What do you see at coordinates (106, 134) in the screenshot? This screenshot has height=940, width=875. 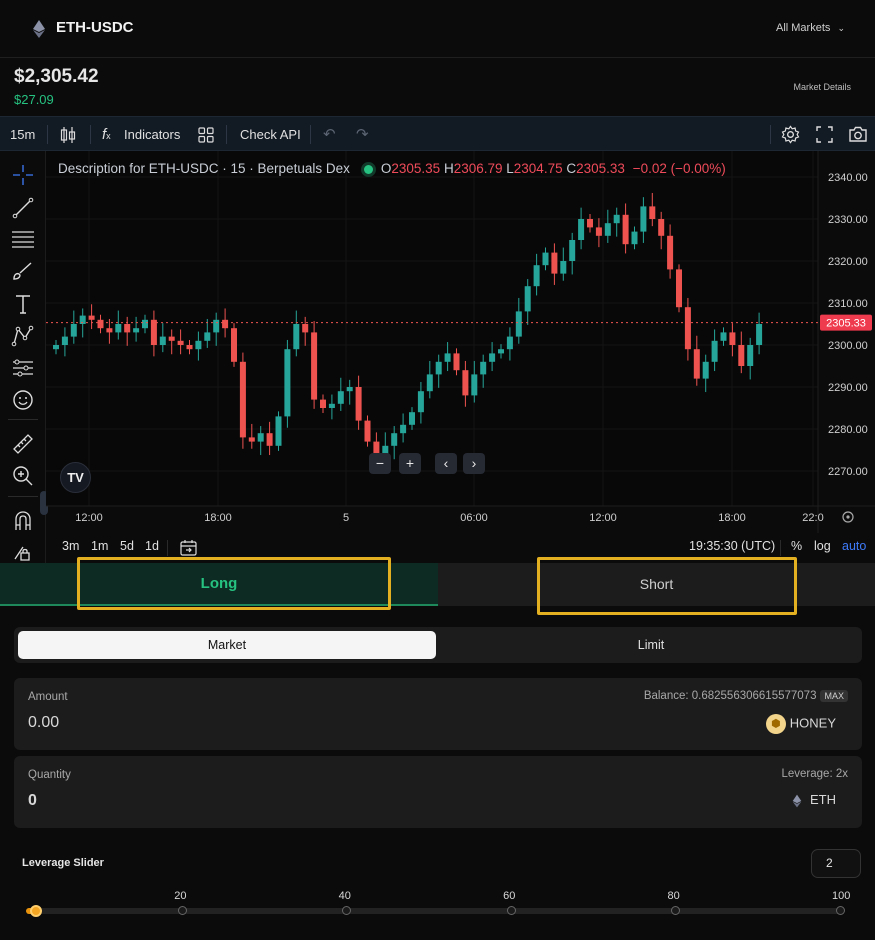 I see `function-icon: fx` at bounding box center [106, 134].